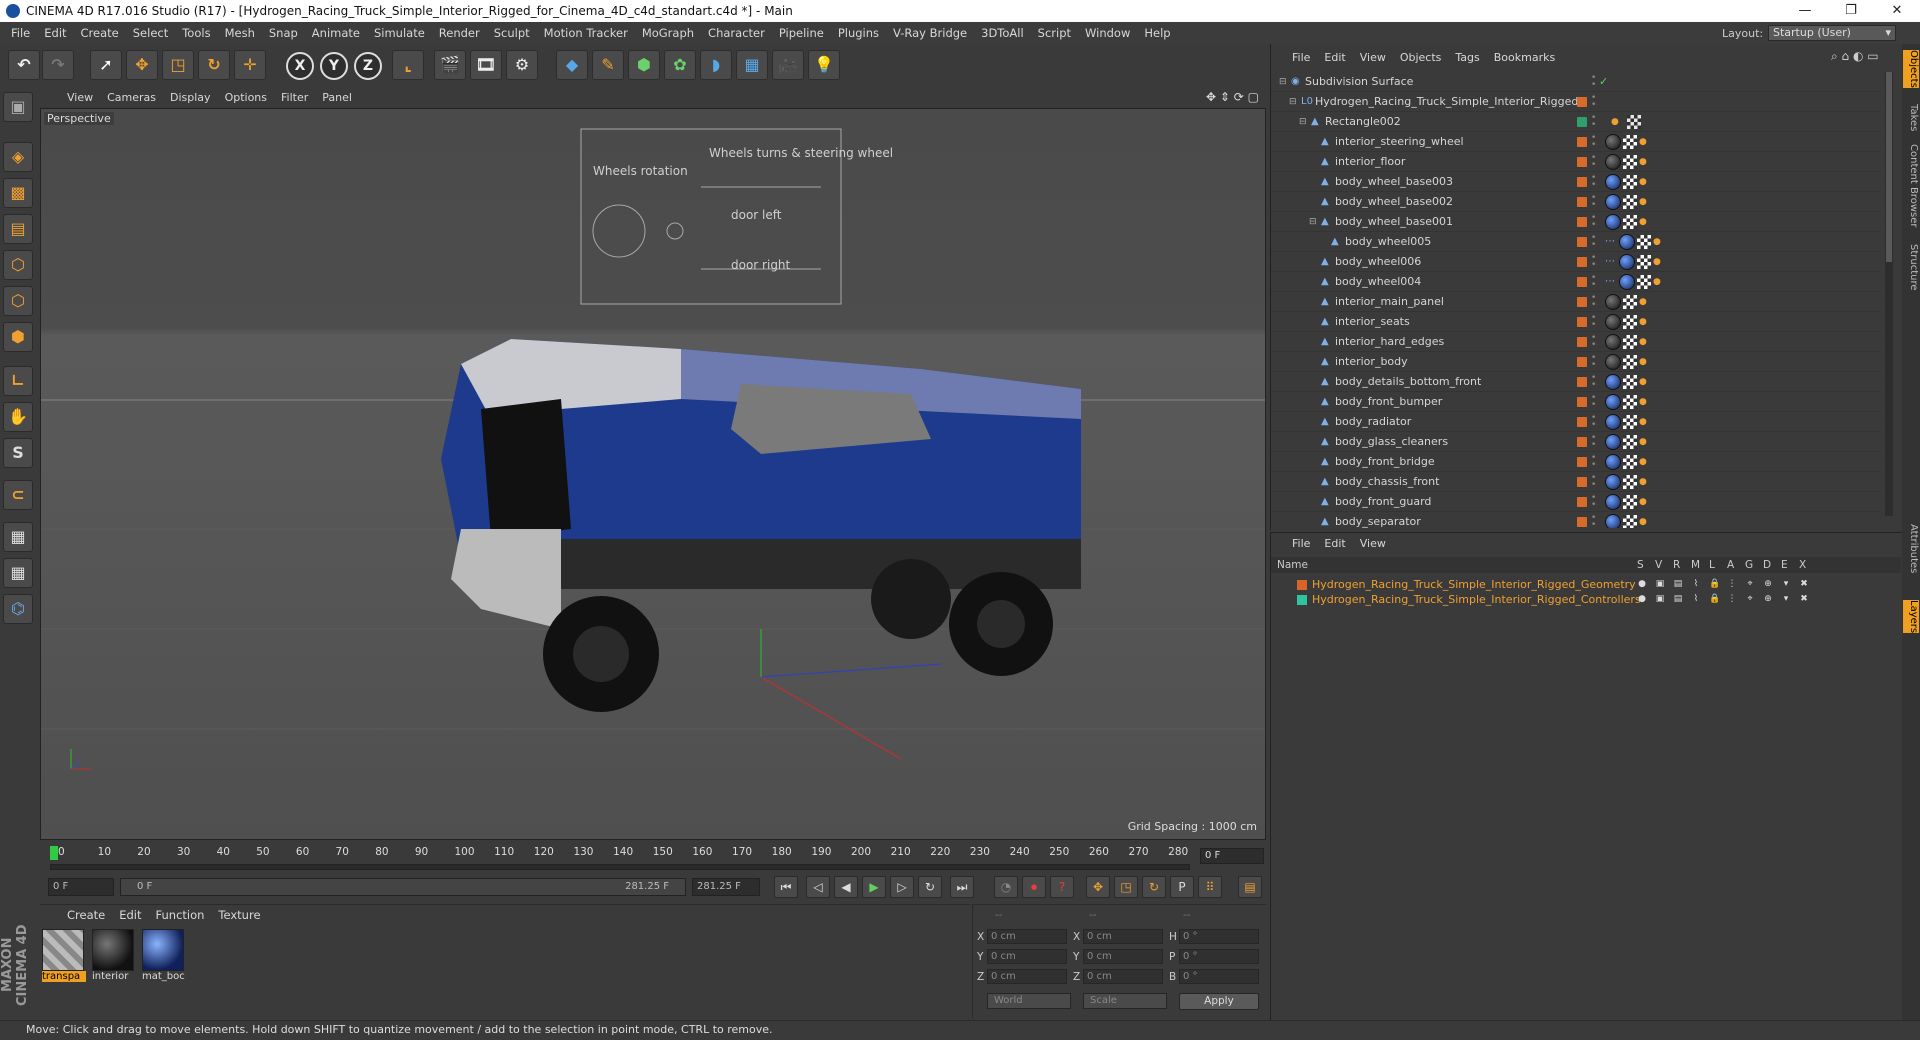  I want to click on deformer-button: ◗, so click(716, 65).